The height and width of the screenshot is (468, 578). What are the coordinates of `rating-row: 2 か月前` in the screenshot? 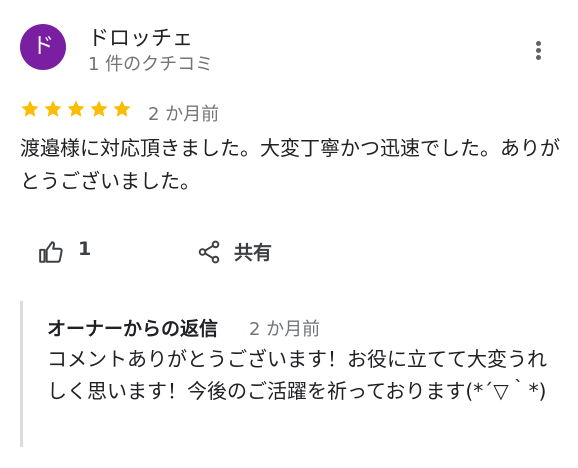 It's located at (220, 112).